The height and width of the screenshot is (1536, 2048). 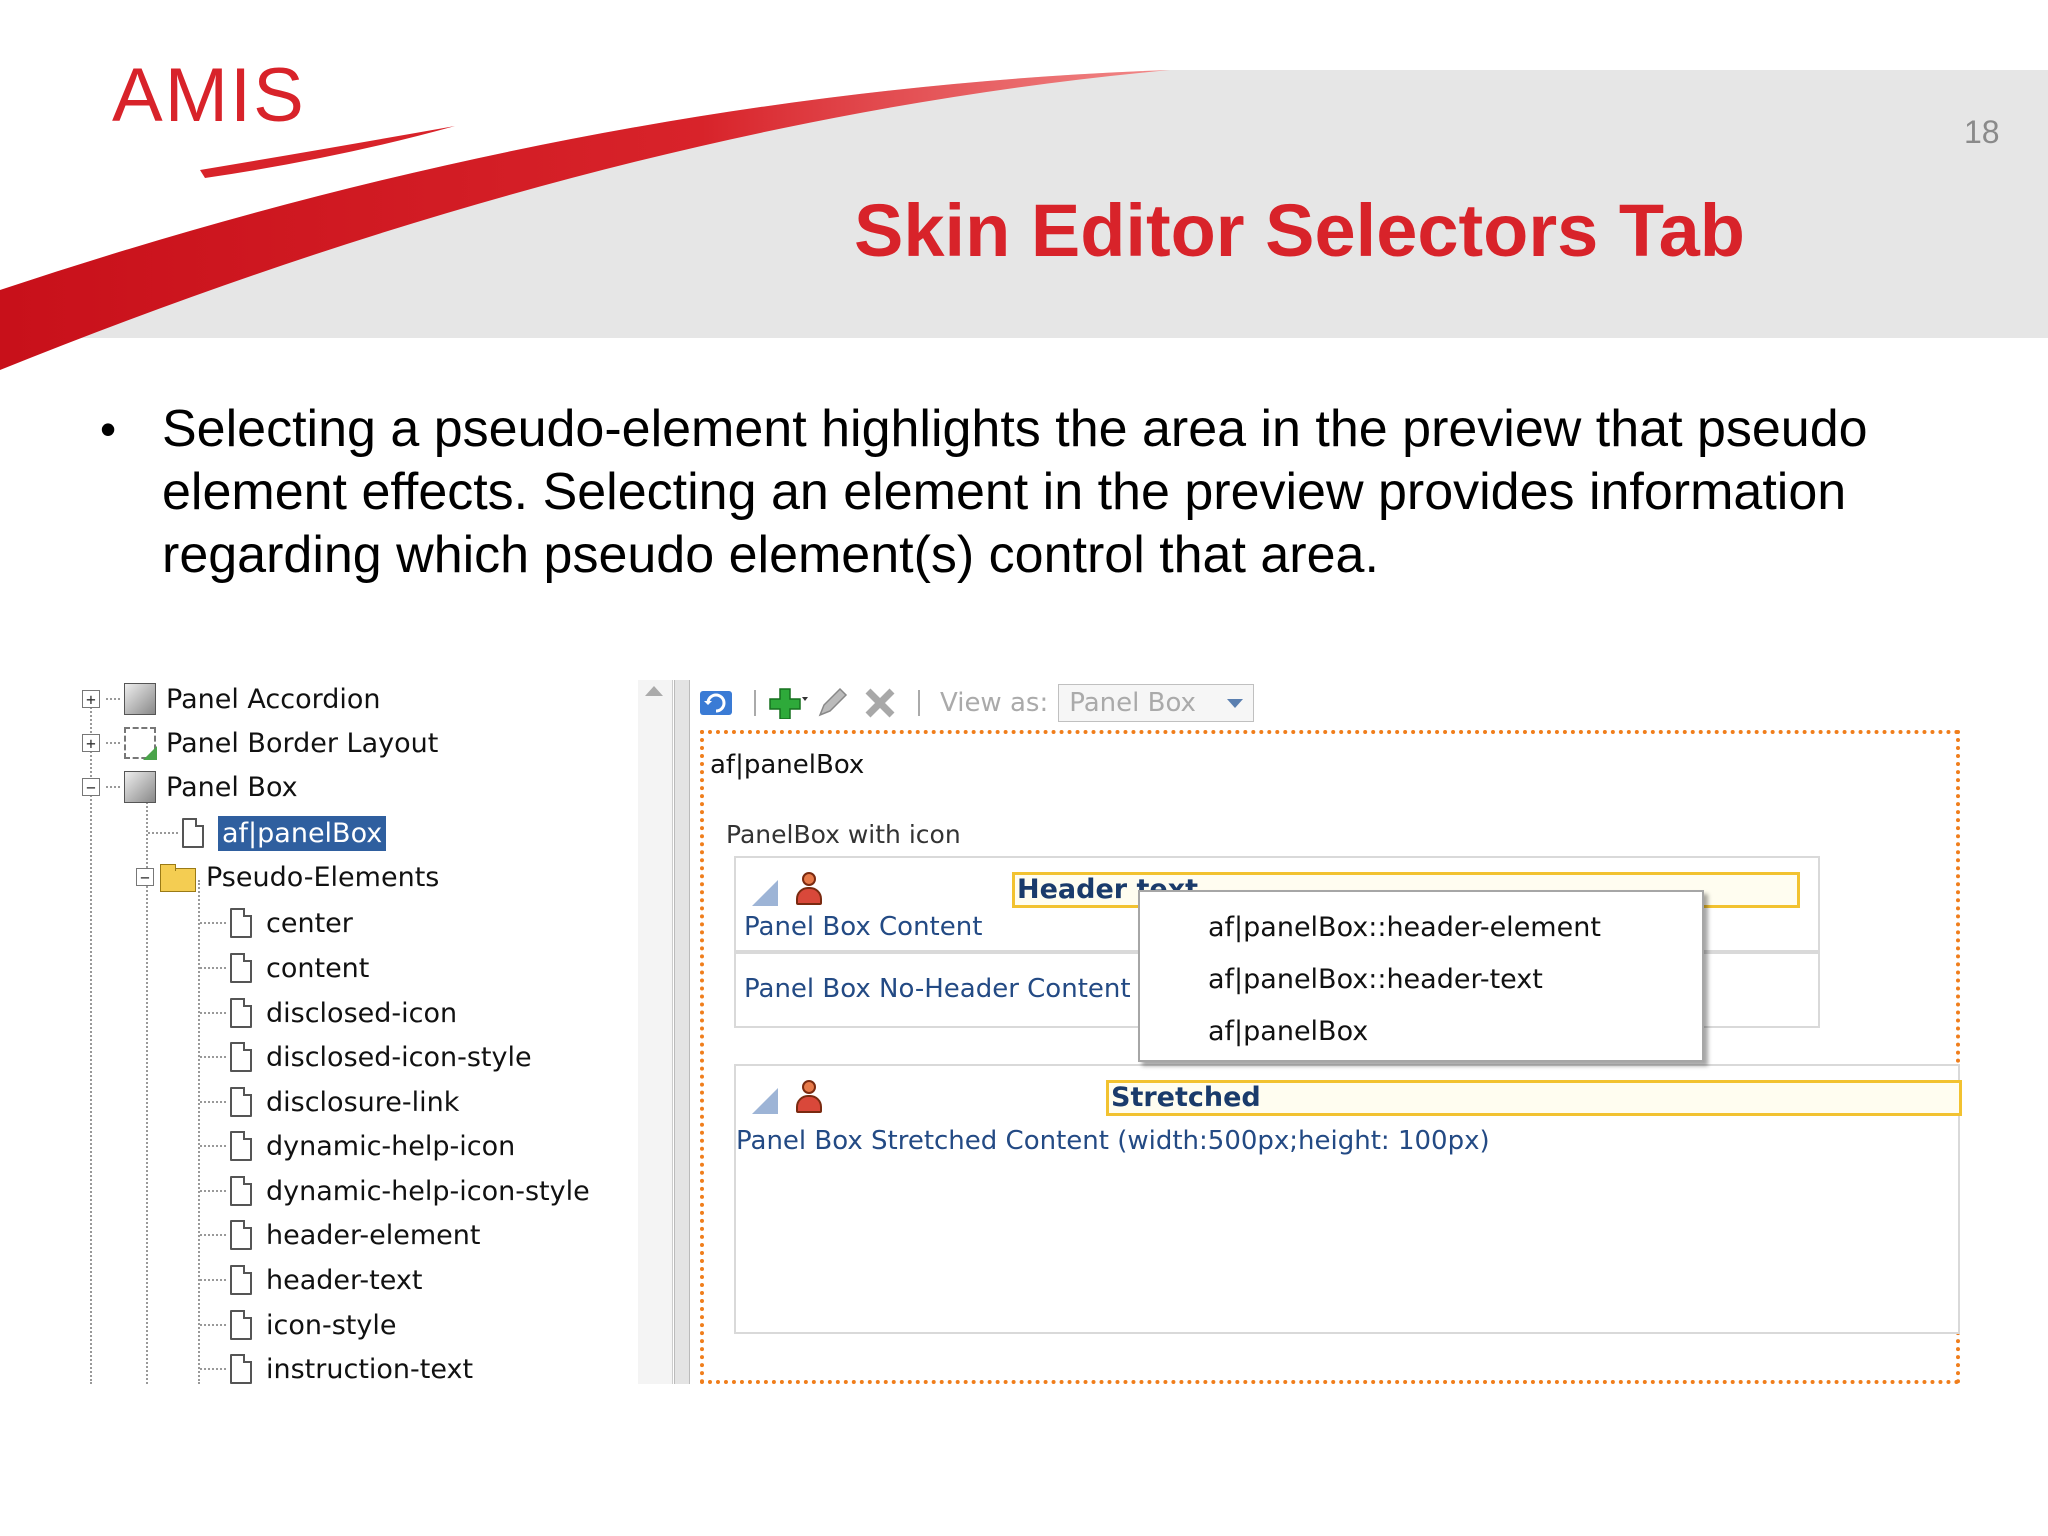 I want to click on tree-item-label: dynamic-help-icon-style, so click(x=428, y=1191).